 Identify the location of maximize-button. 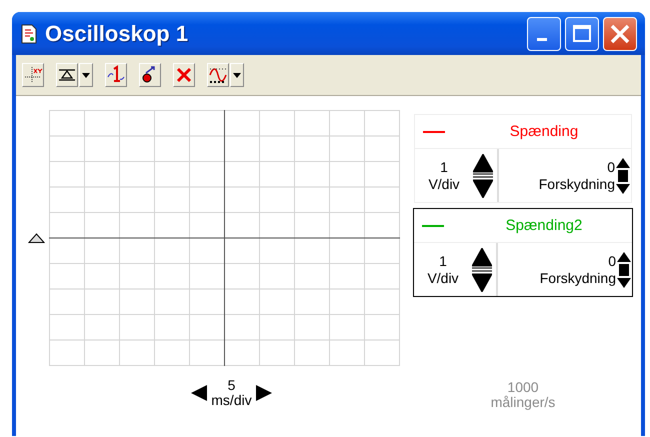
(582, 33).